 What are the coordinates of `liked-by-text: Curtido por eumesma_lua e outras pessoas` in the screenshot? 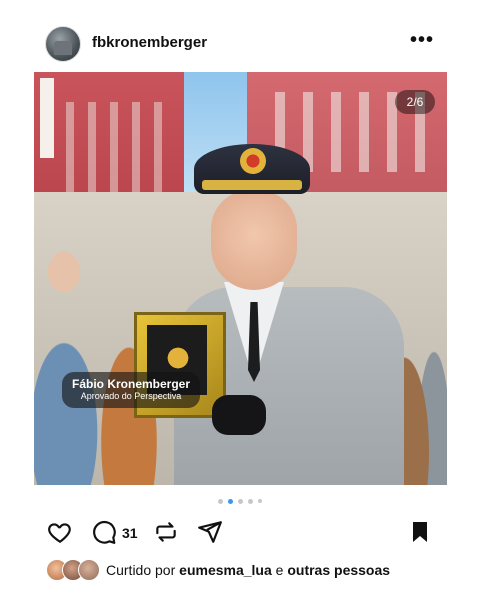 It's located at (248, 570).